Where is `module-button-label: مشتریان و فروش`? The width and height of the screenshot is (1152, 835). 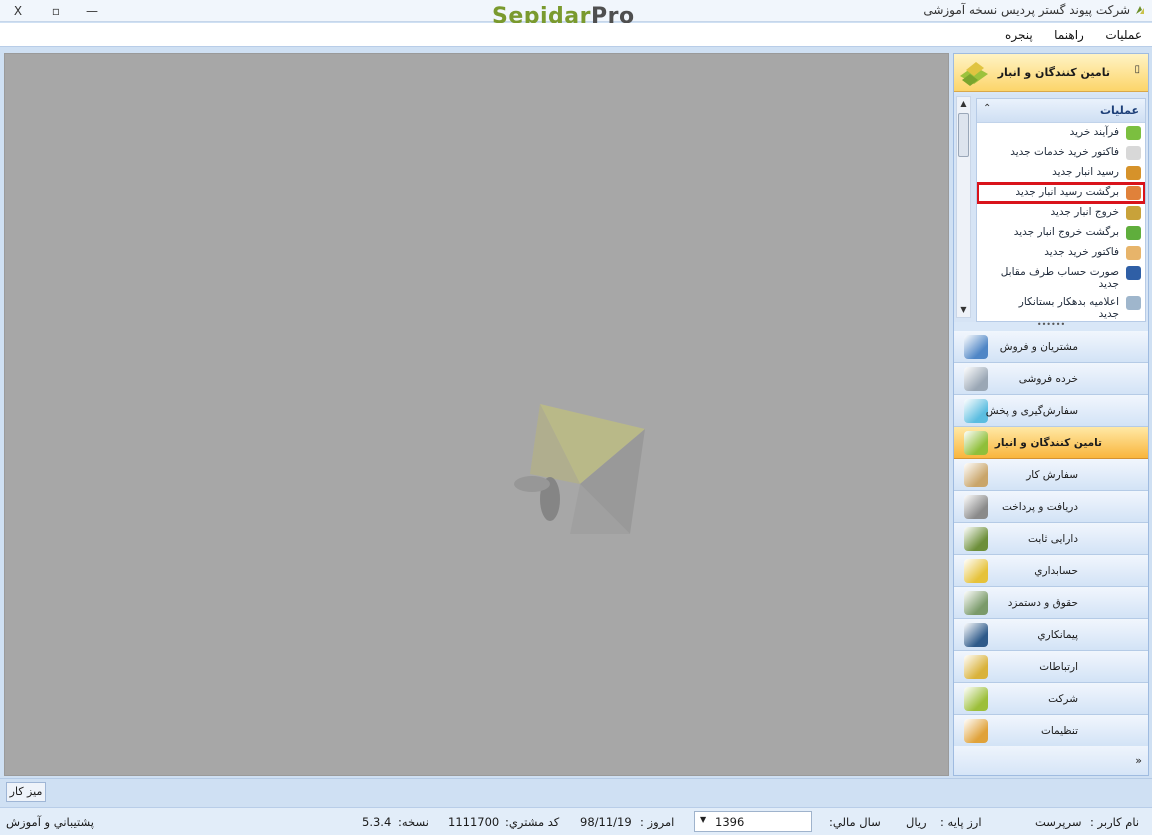 module-button-label: مشتریان و فروش is located at coordinates (1038, 347).